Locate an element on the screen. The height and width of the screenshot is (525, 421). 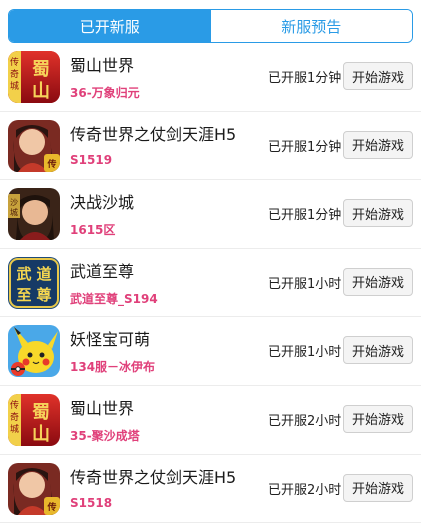
list-item: 沙 城 决战沙城 1615区 已开服1分钟 开始游戏 is located at coordinates (210, 214).